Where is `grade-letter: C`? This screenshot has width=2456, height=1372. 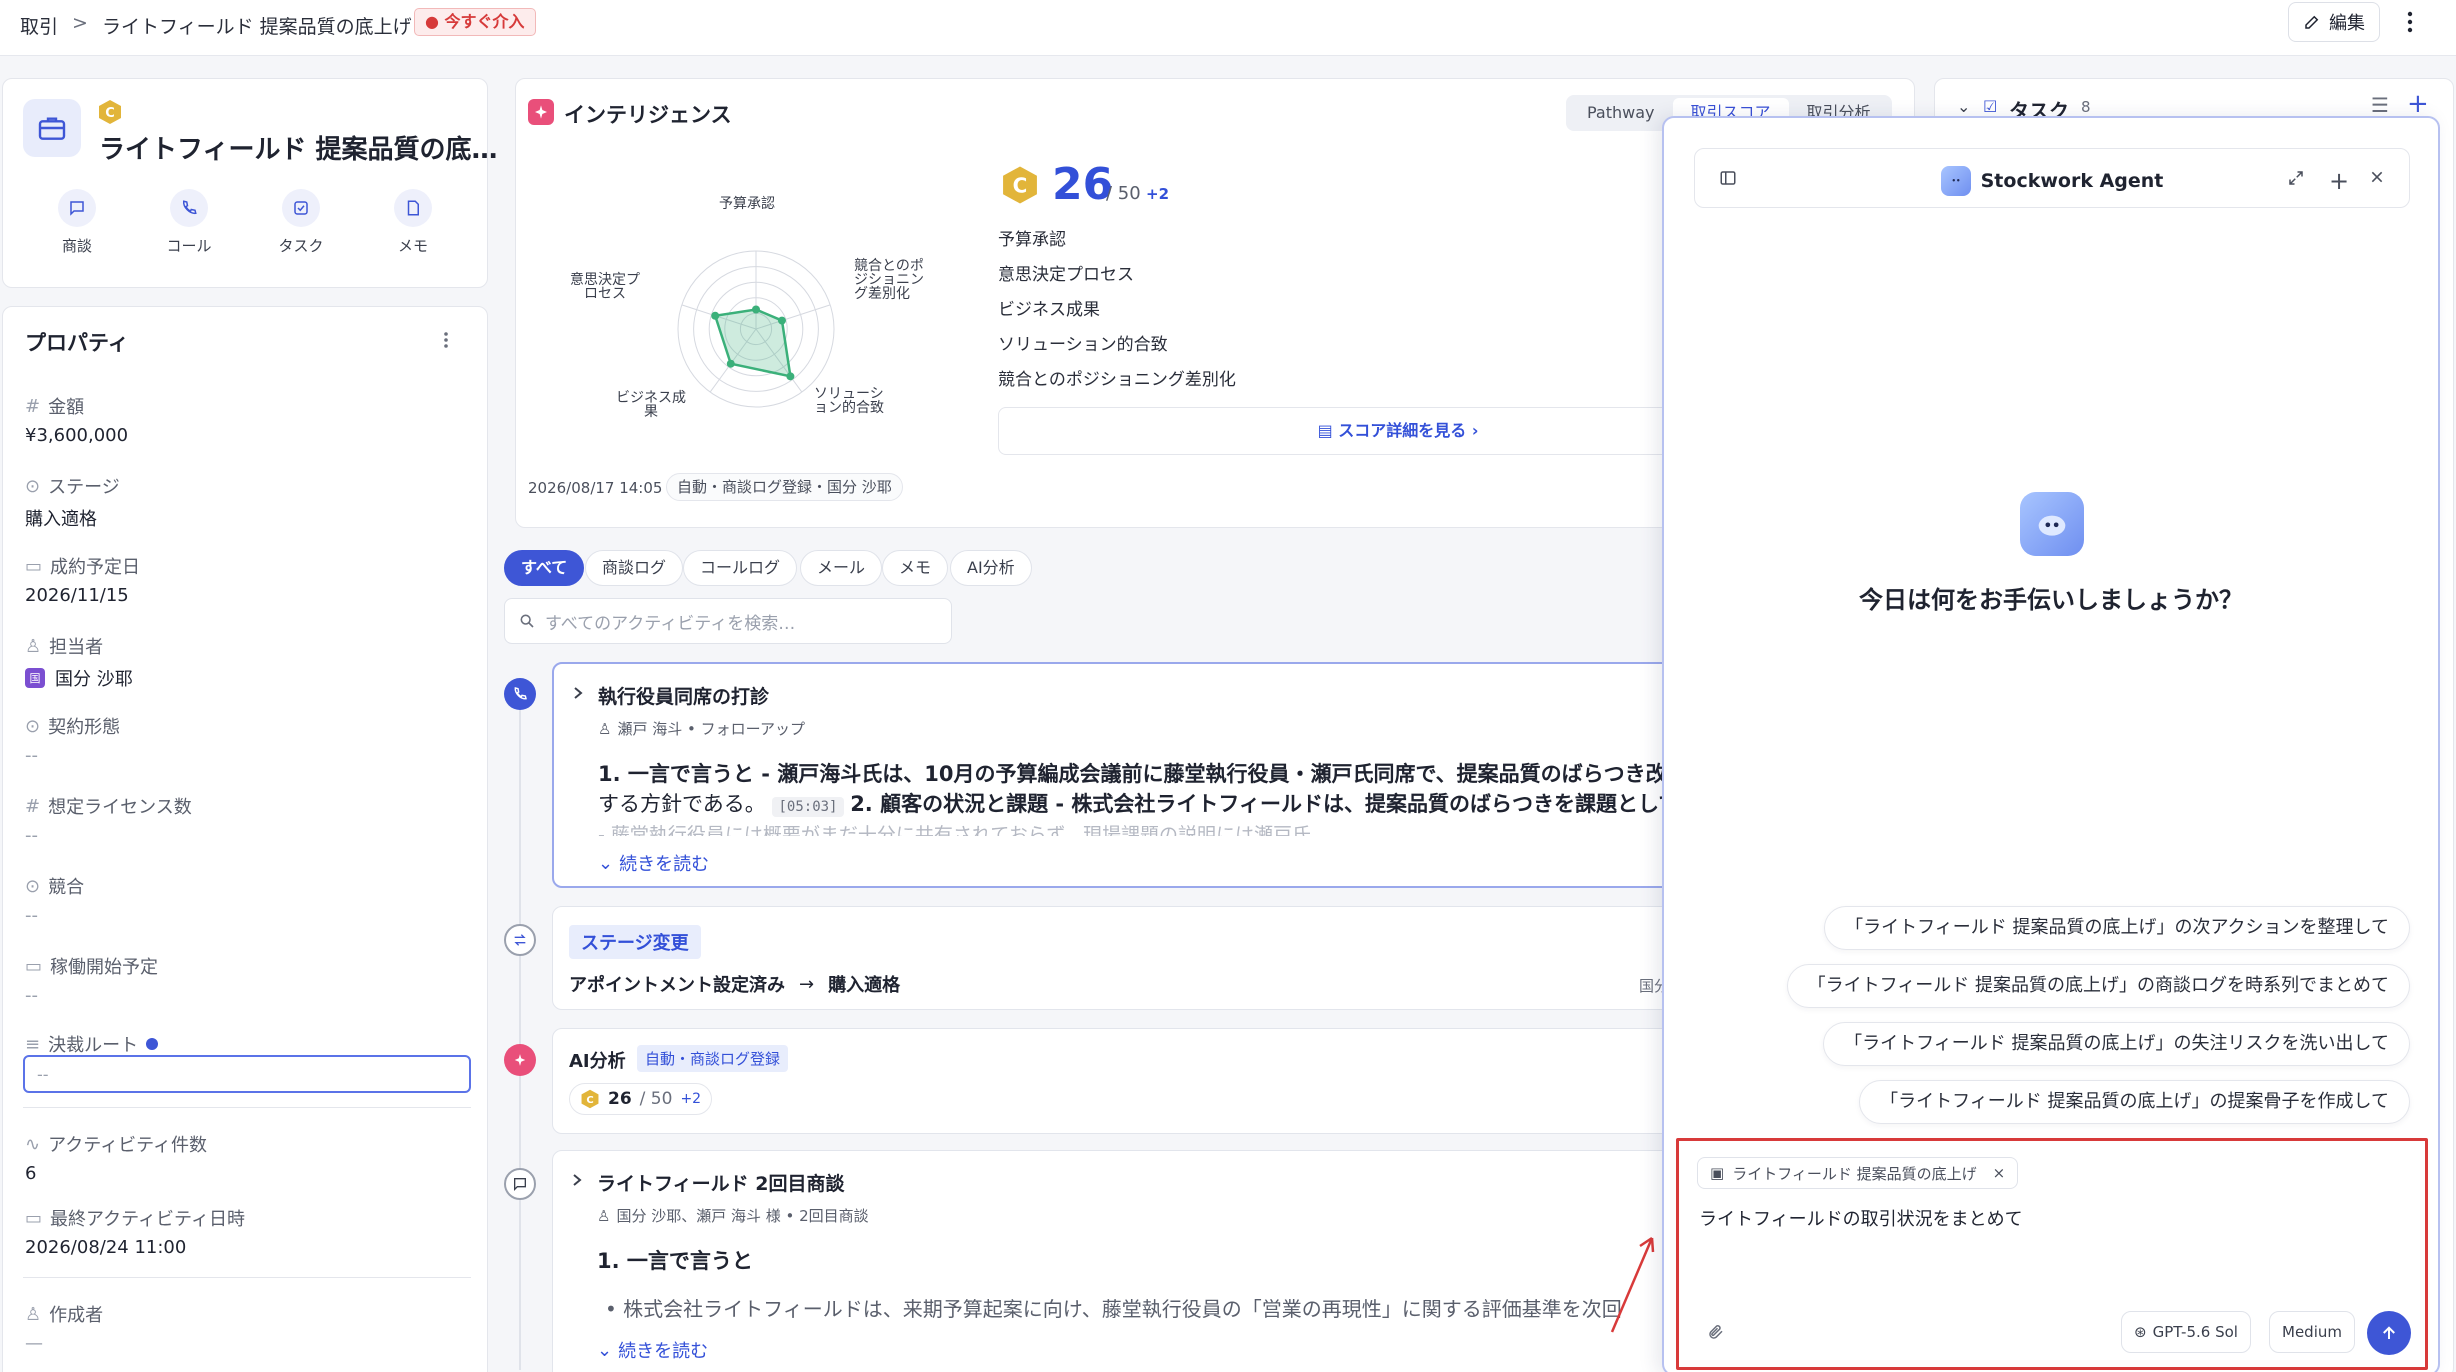
grade-letter: C is located at coordinates (589, 1100).